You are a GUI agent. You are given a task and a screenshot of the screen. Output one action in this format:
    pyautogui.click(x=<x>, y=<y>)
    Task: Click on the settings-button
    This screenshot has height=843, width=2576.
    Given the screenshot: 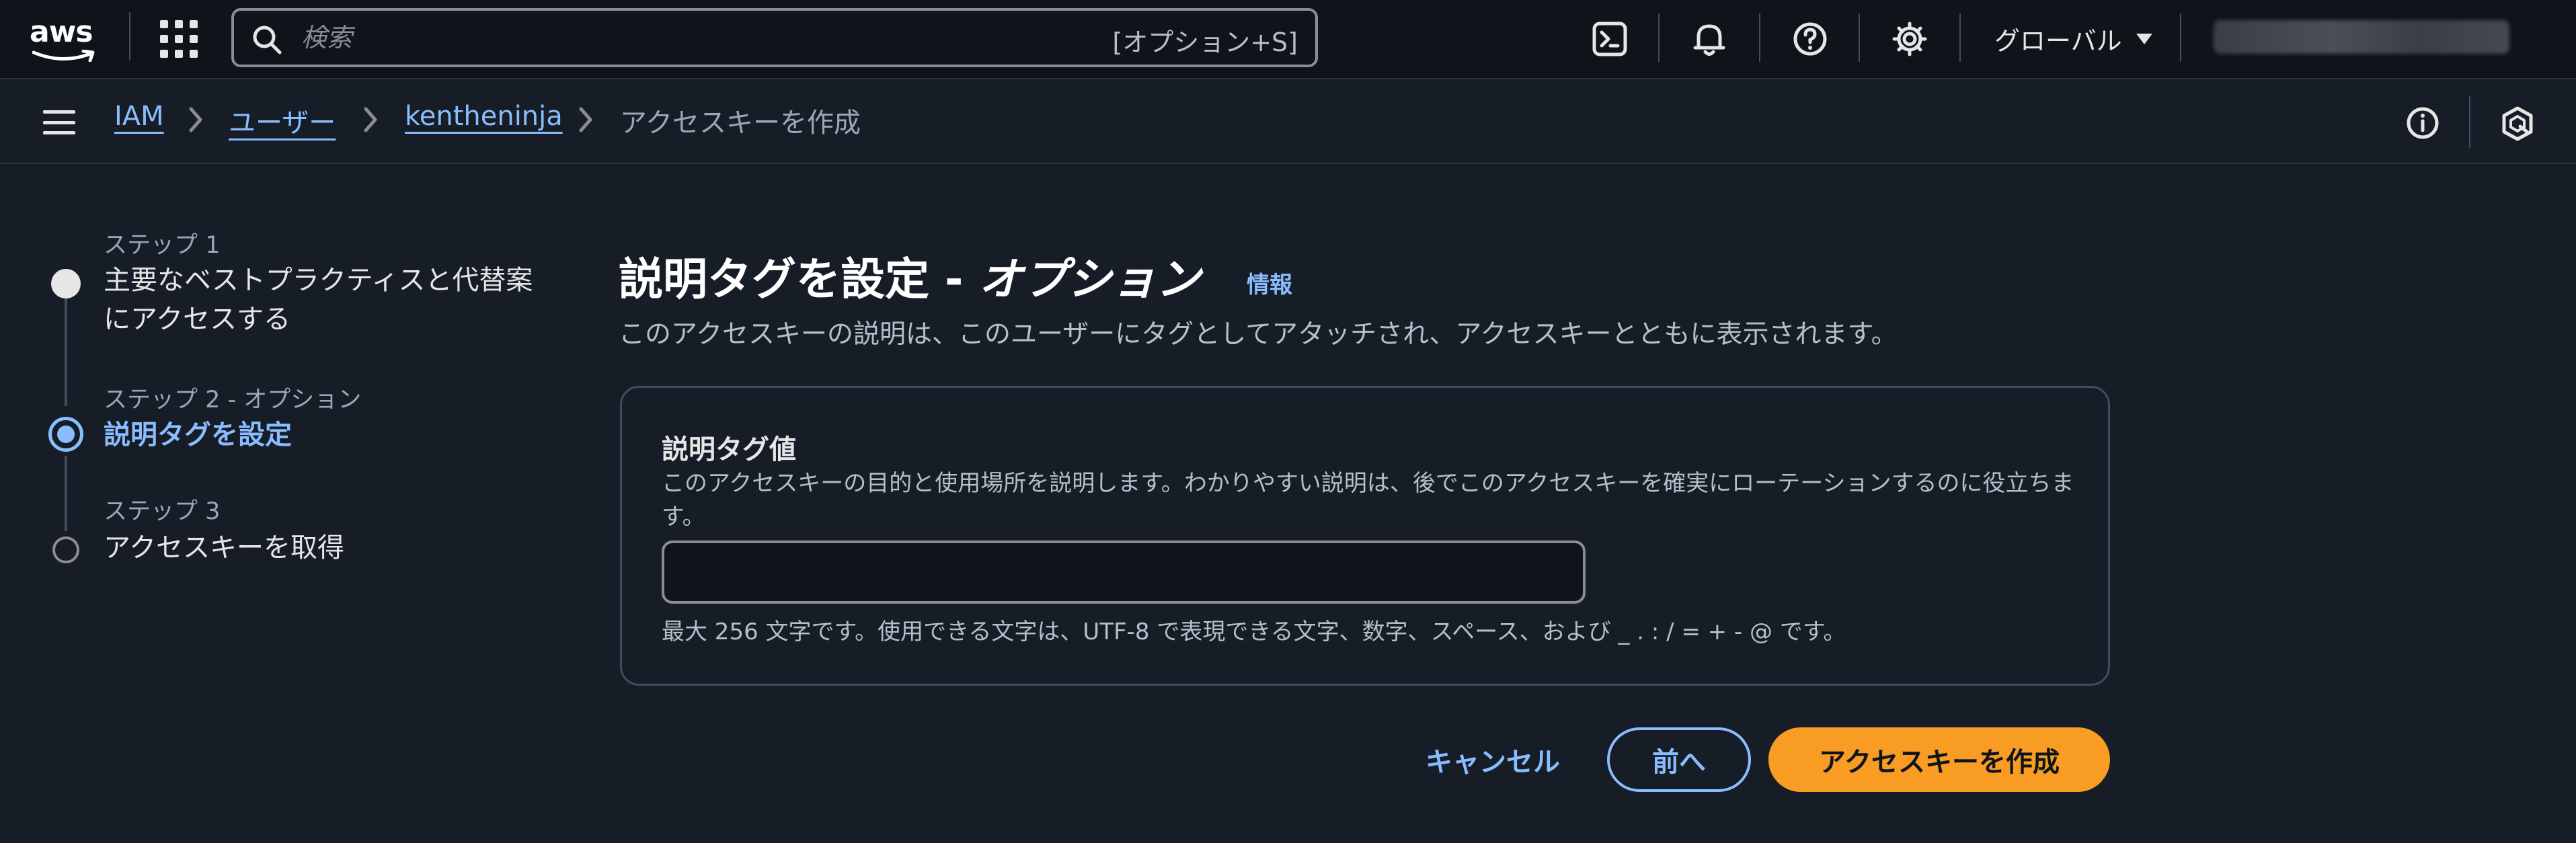 What is the action you would take?
    pyautogui.click(x=1910, y=39)
    